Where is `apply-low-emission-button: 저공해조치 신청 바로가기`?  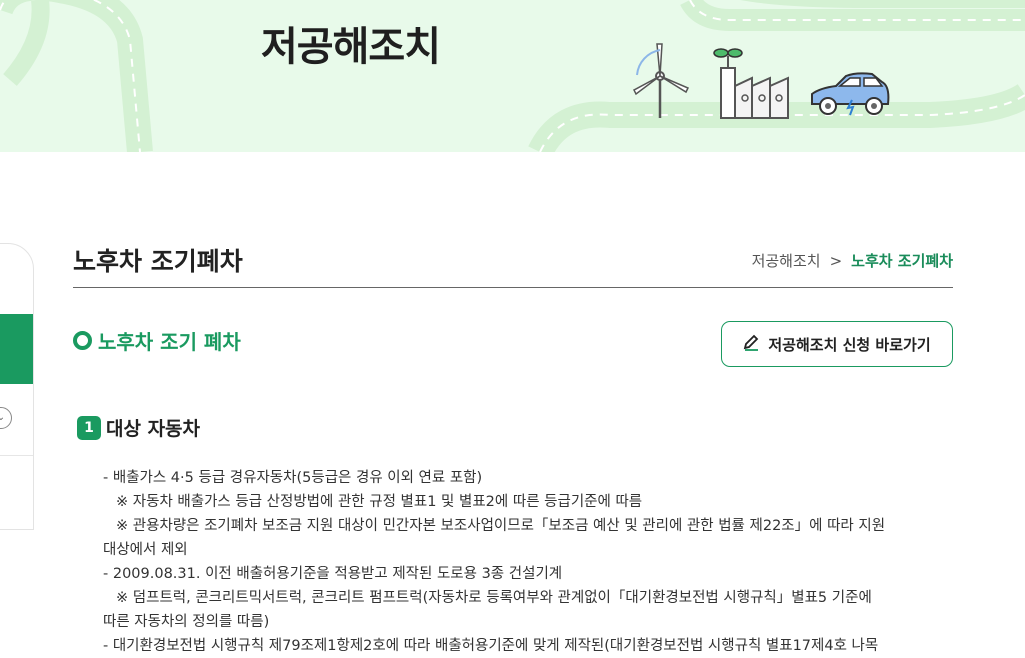
apply-low-emission-button: 저공해조치 신청 바로가기 is located at coordinates (837, 344).